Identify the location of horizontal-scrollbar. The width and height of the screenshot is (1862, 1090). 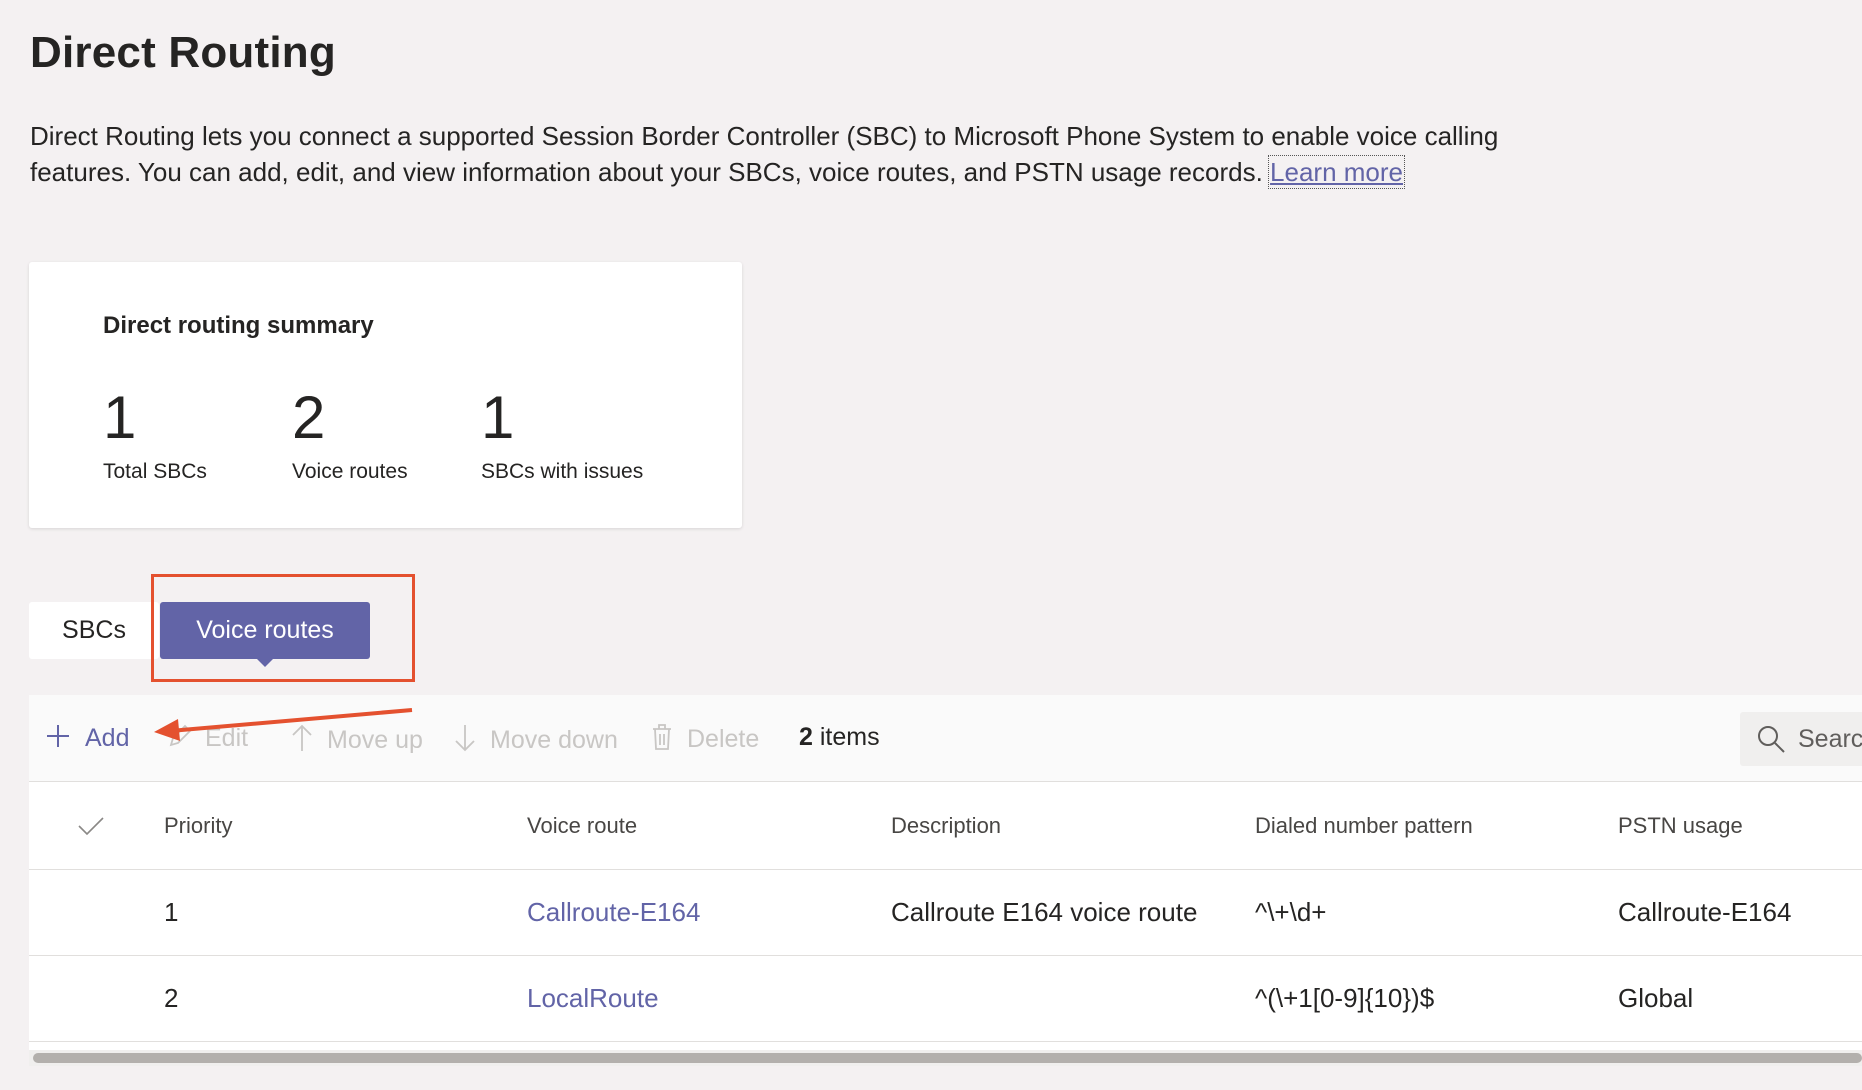
(945, 1058).